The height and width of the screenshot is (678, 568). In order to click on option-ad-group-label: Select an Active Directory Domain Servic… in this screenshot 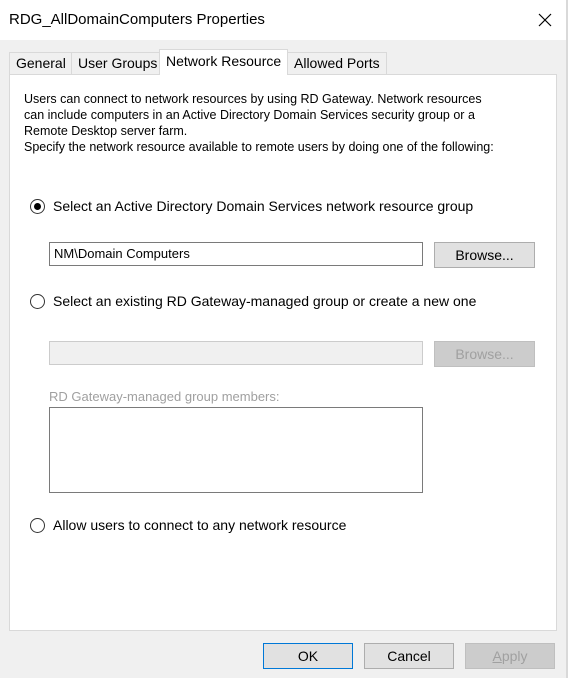, I will do `click(263, 206)`.